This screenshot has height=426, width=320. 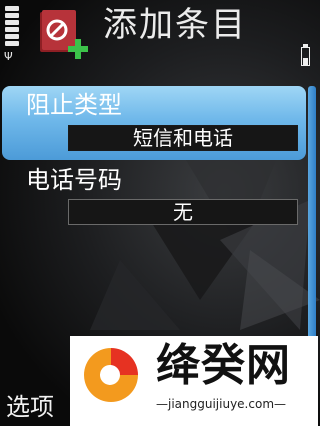 What do you see at coordinates (236, 404) in the screenshot?
I see `watermark-url: jiangguijiuye.com` at bounding box center [236, 404].